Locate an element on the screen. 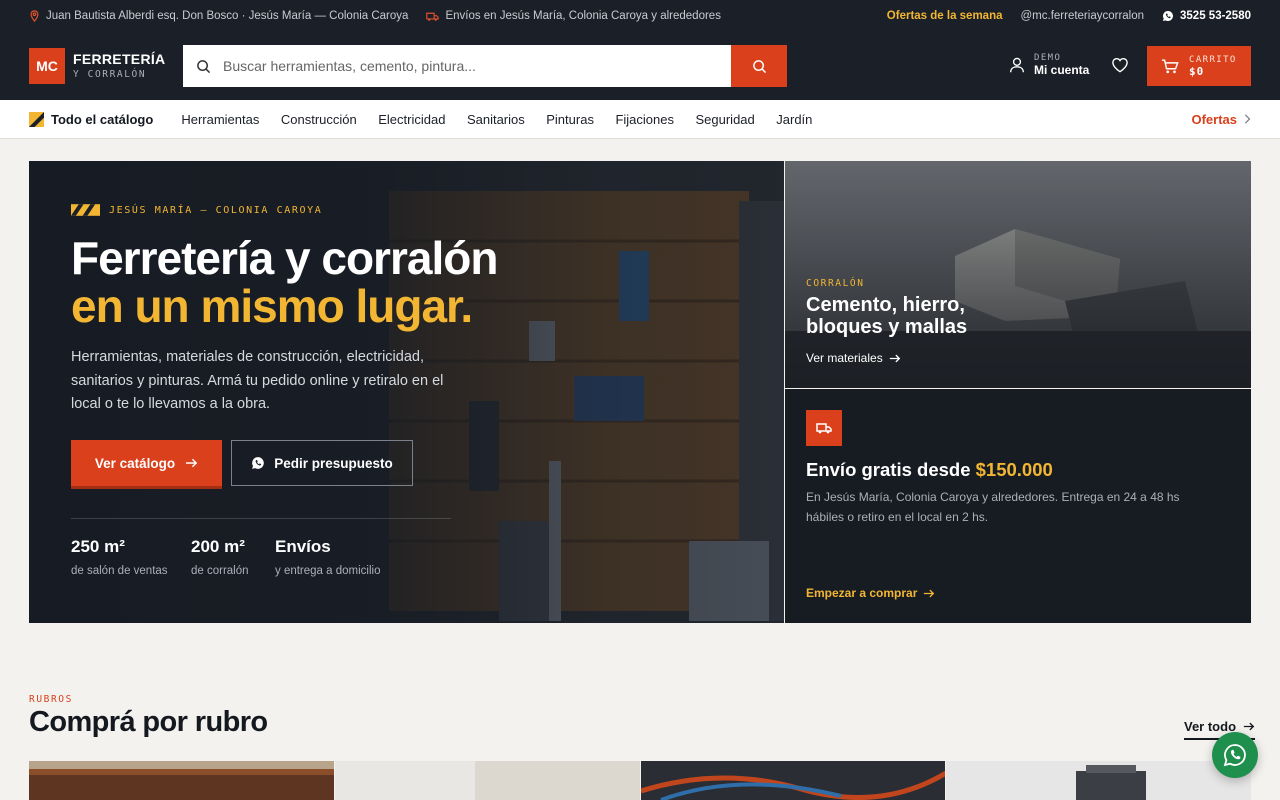 The image size is (1280, 800). start-shopping-link: Empezar a comprar is located at coordinates (870, 593).